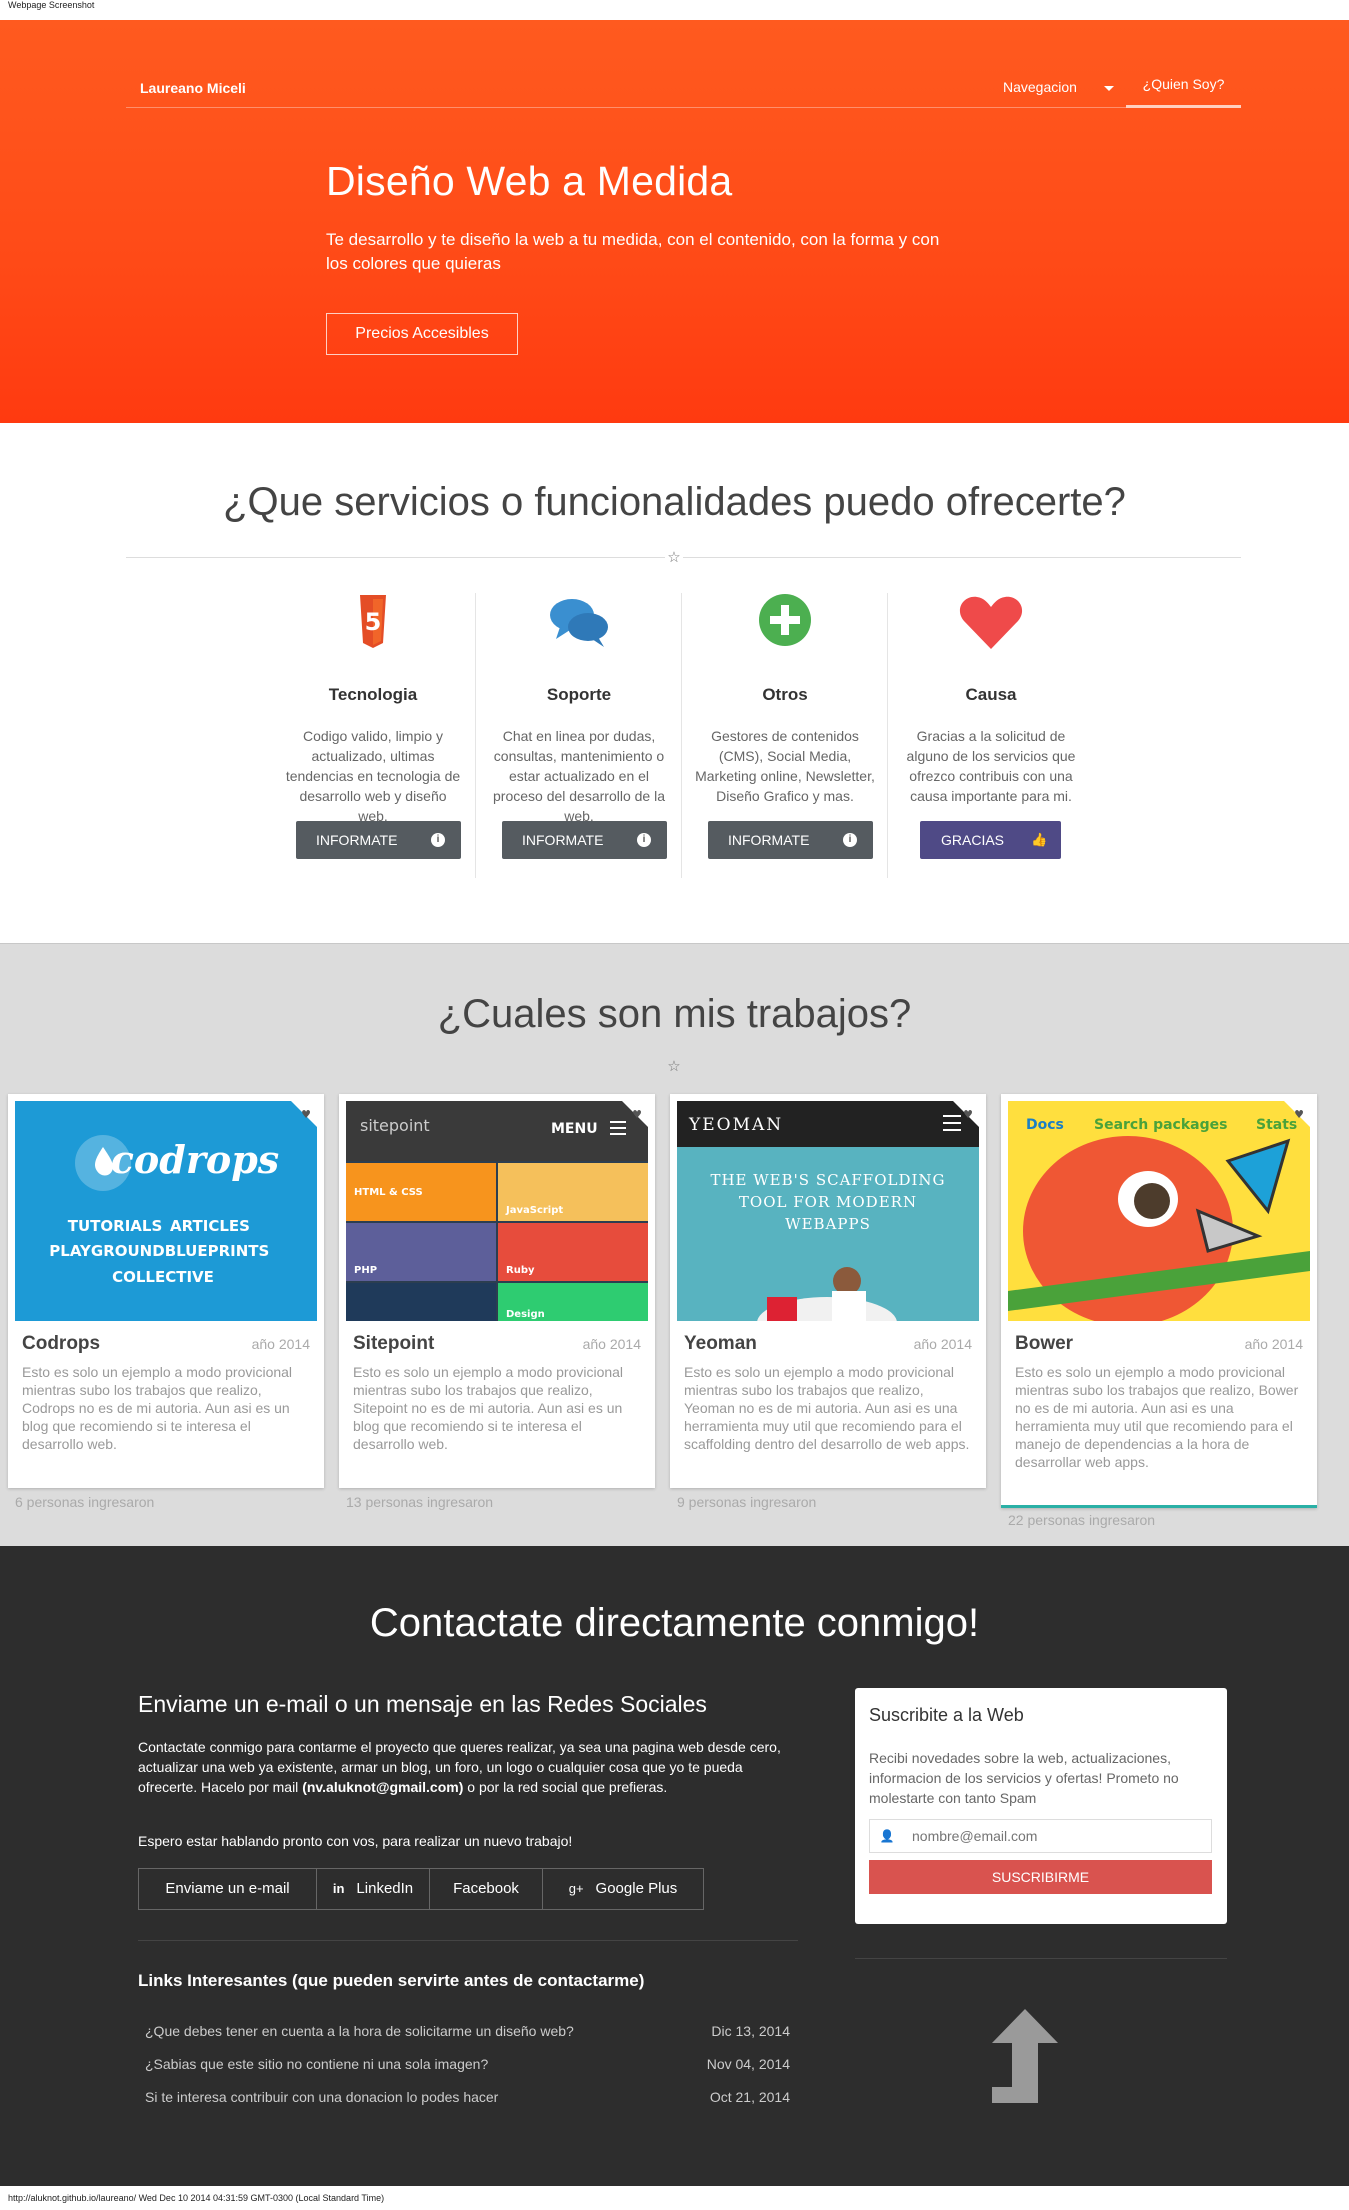  I want to click on sitepoint-logo-text: sitepoint, so click(395, 1125).